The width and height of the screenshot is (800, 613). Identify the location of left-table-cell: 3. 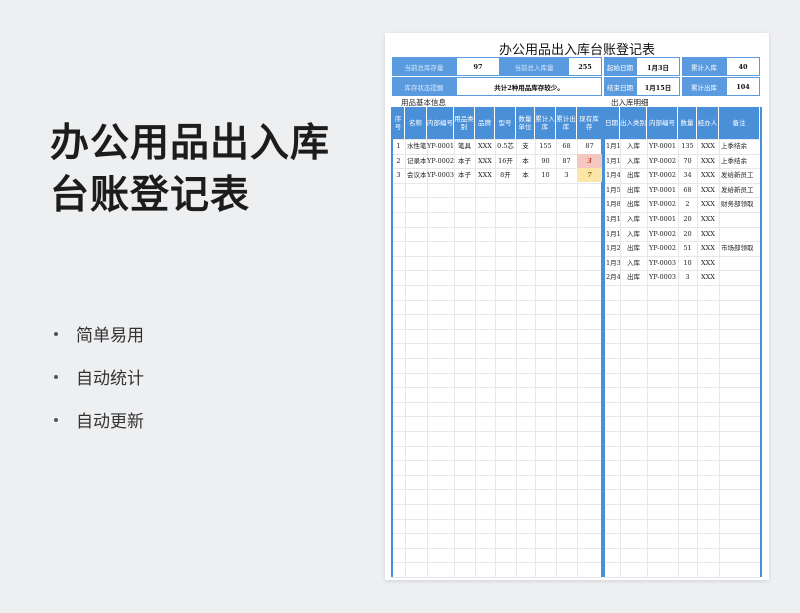
(589, 160).